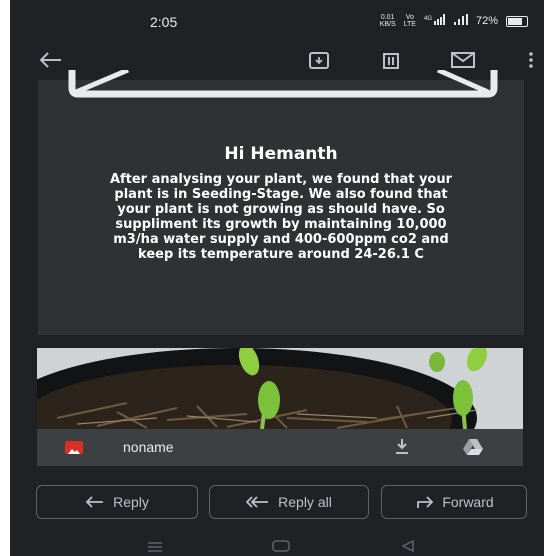 This screenshot has width=554, height=556. Describe the element at coordinates (319, 60) in the screenshot. I see `archive-icon` at that location.